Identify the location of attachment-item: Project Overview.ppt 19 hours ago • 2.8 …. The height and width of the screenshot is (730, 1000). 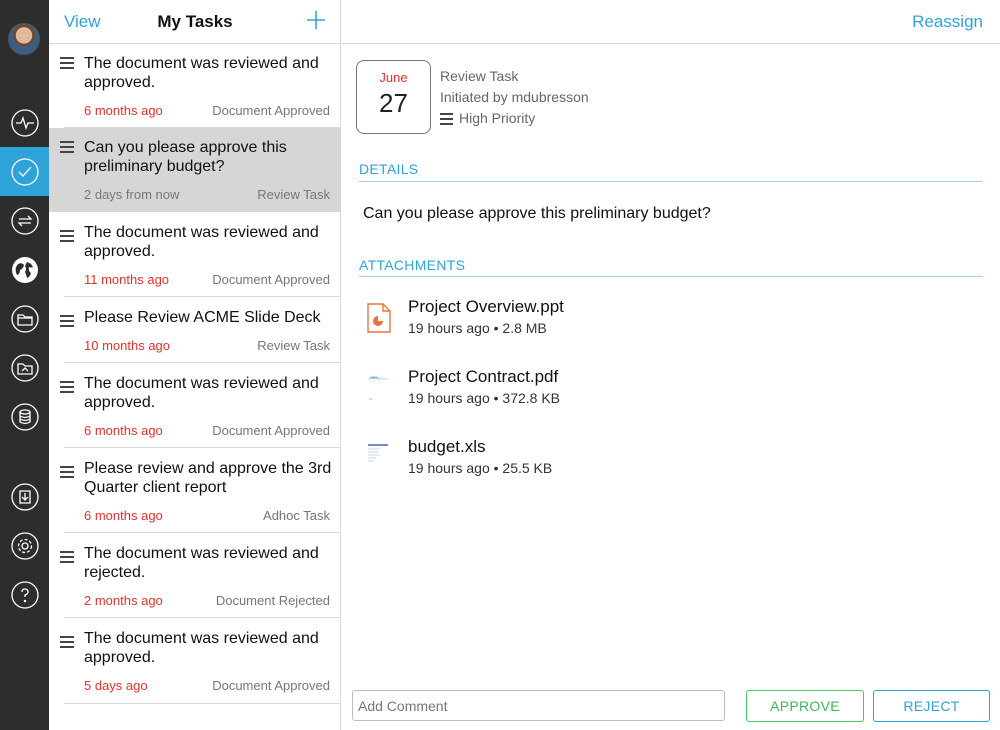
(666, 322).